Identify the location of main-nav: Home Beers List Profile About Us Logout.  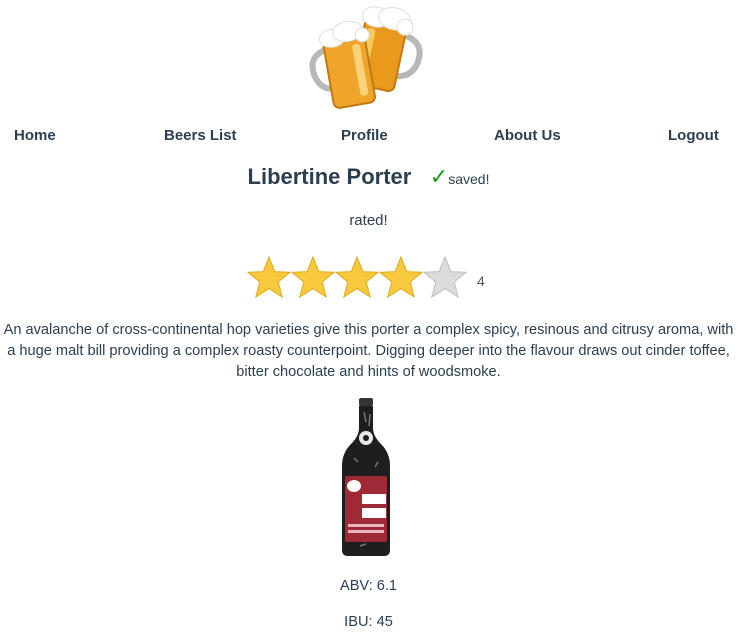
(368, 138).